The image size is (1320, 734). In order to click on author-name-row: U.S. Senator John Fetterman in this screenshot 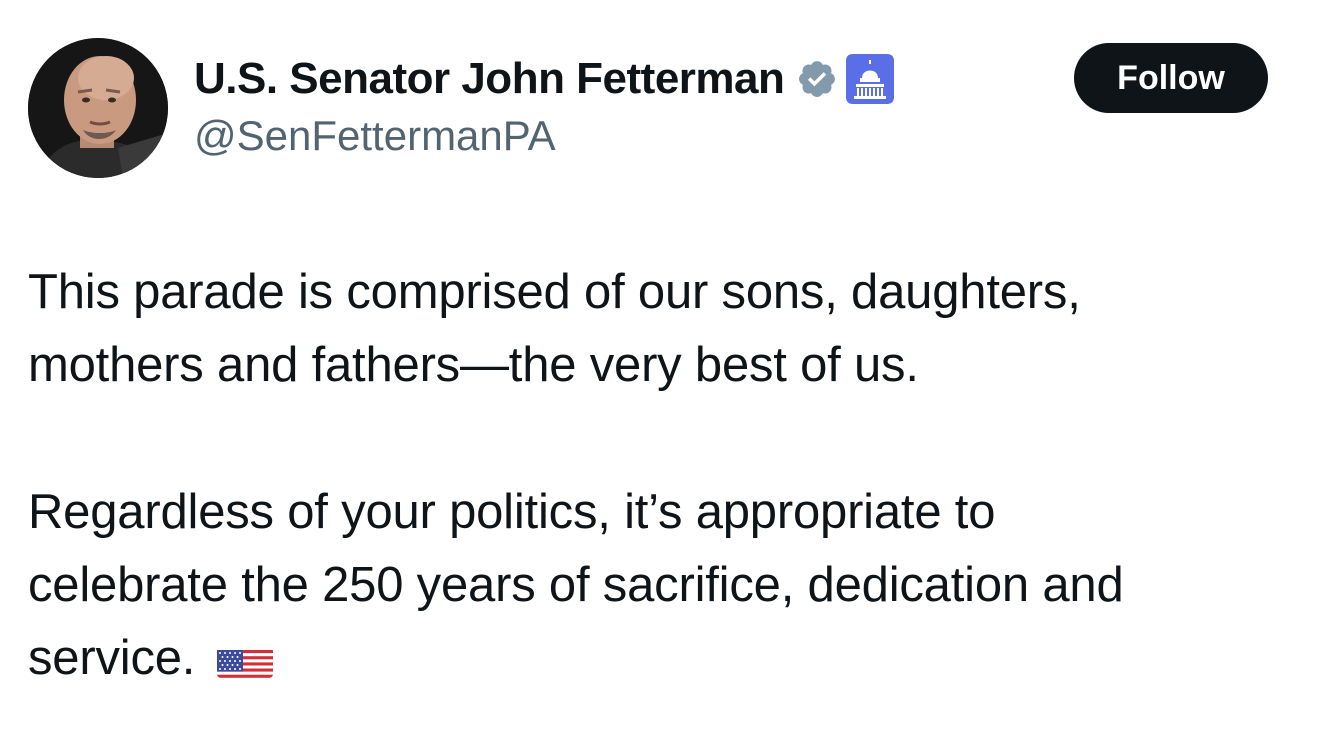, I will do `click(544, 79)`.